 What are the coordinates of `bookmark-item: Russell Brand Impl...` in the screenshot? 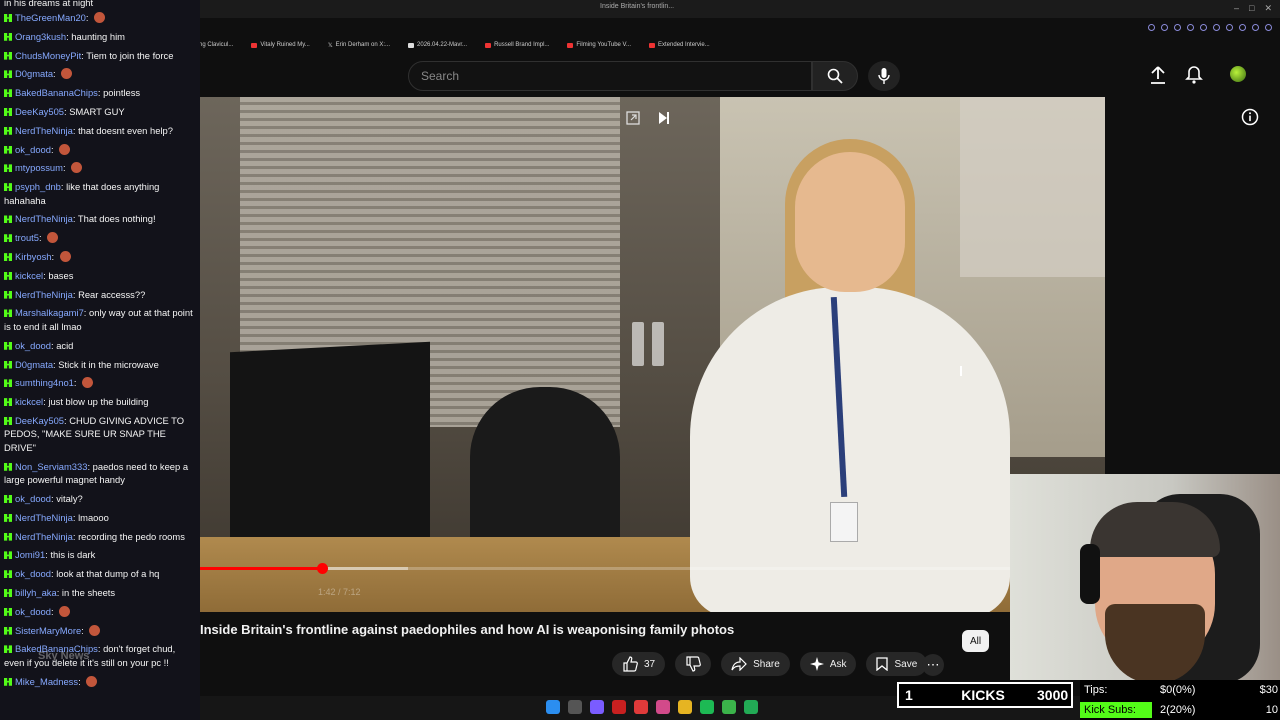 It's located at (517, 45).